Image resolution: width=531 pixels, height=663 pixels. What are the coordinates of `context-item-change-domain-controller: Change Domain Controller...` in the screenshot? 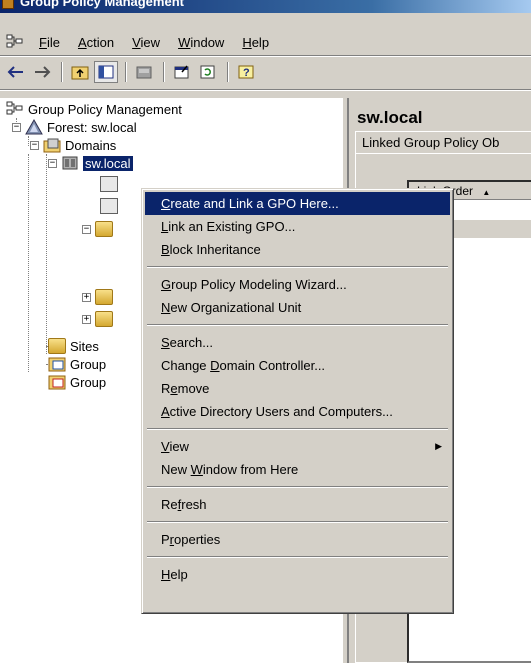 It's located at (297, 365).